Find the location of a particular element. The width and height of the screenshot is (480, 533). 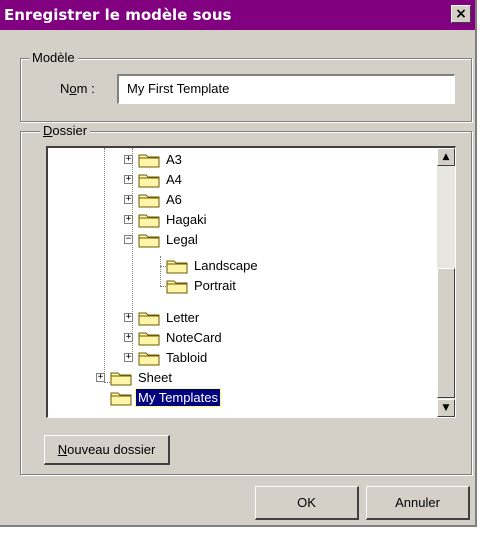

model-group-legend: Modèle is located at coordinates (53, 57).